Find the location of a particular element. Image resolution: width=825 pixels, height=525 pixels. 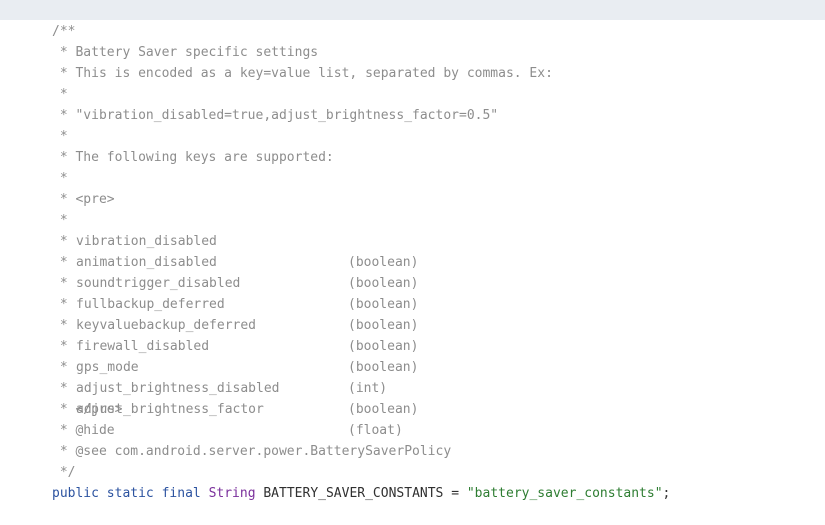

keyword-final: final is located at coordinates (181, 493).